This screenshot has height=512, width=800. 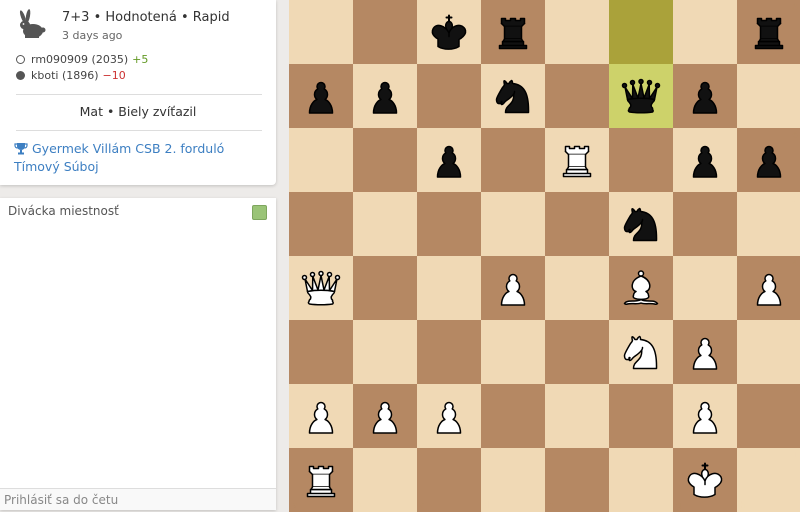 I want to click on square-f2, so click(x=641, y=416).